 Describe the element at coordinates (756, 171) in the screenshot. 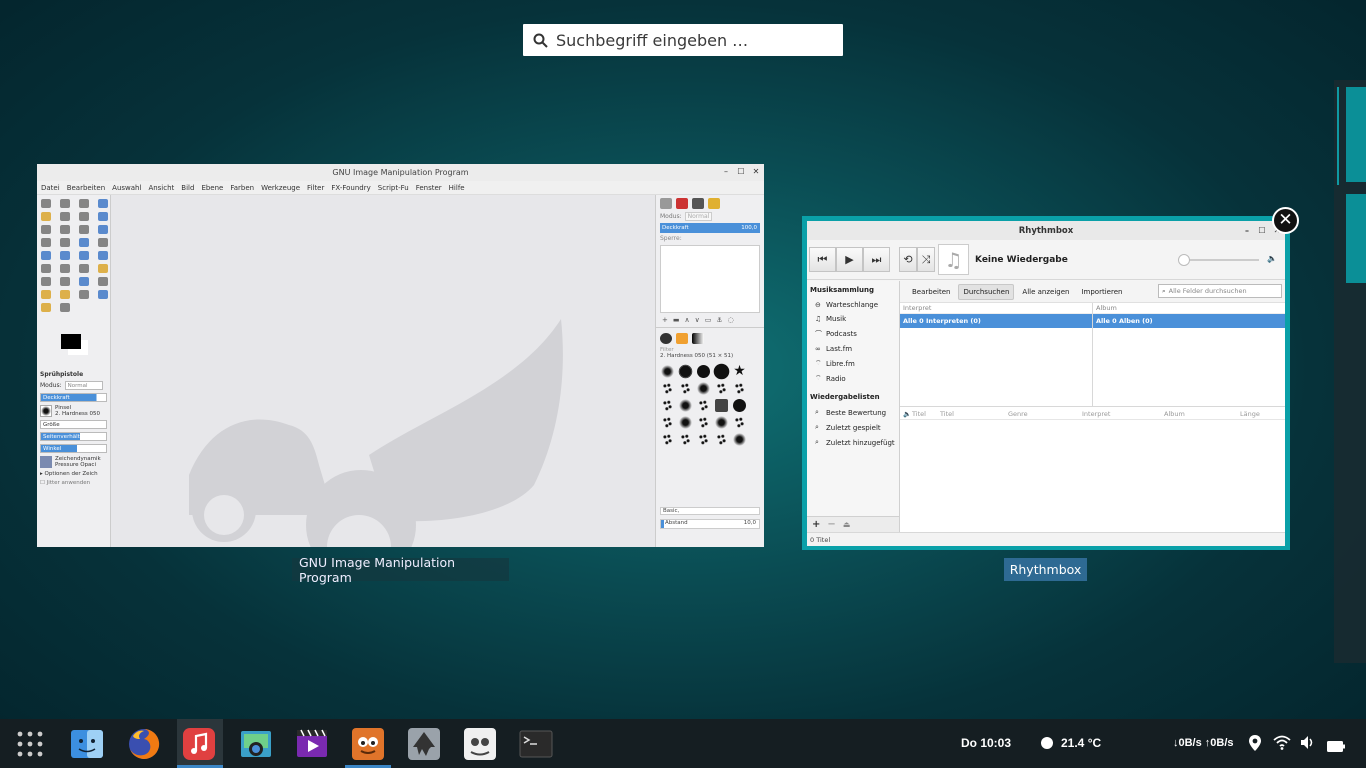

I see `close-icon: ✕` at that location.